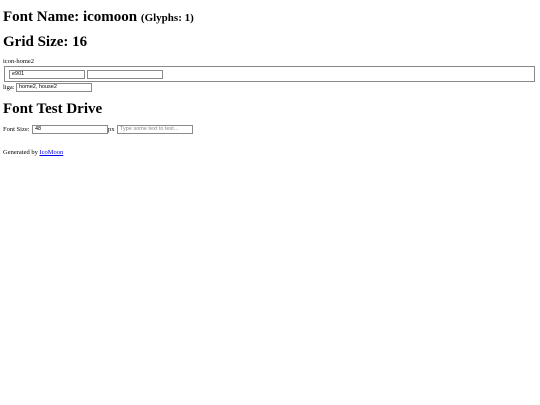 This screenshot has width=540, height=405. I want to click on glyph-code-input, so click(47, 74).